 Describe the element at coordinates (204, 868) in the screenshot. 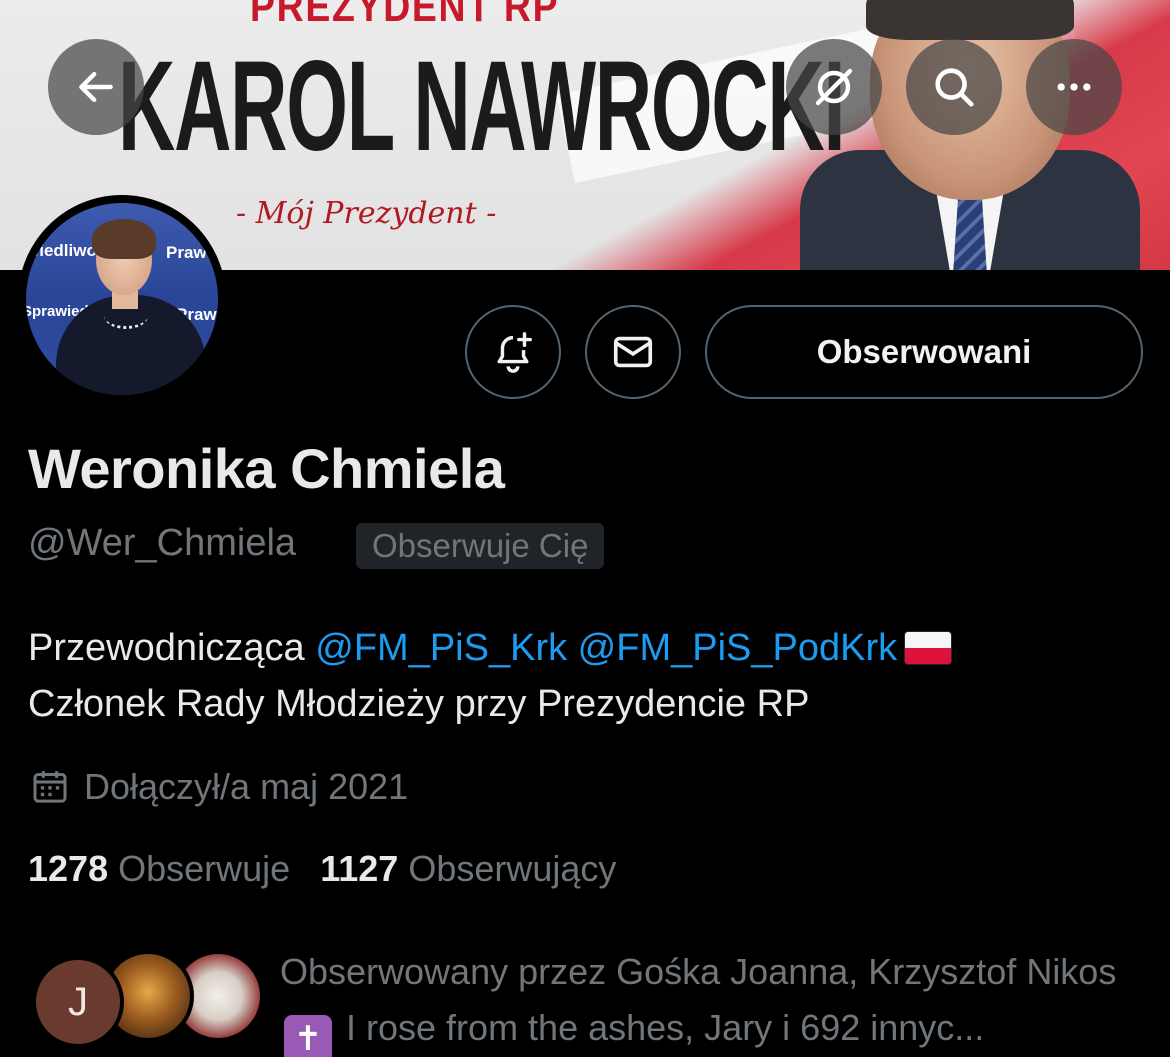

I see `following-label: Obserwuje` at that location.